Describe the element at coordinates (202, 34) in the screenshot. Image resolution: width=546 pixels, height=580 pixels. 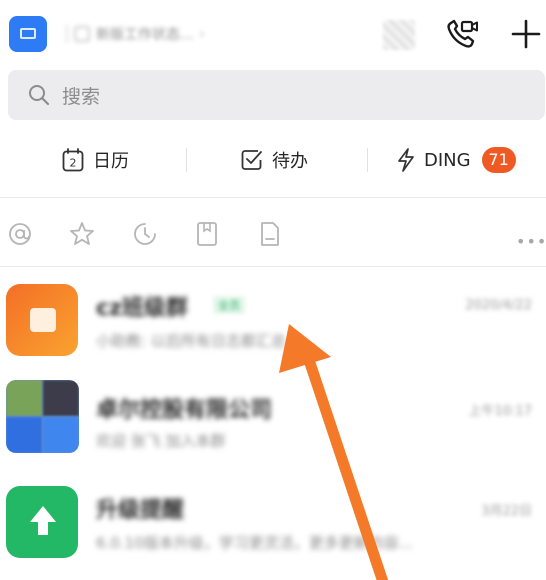
I see `chevron-right-icon: ›` at that location.